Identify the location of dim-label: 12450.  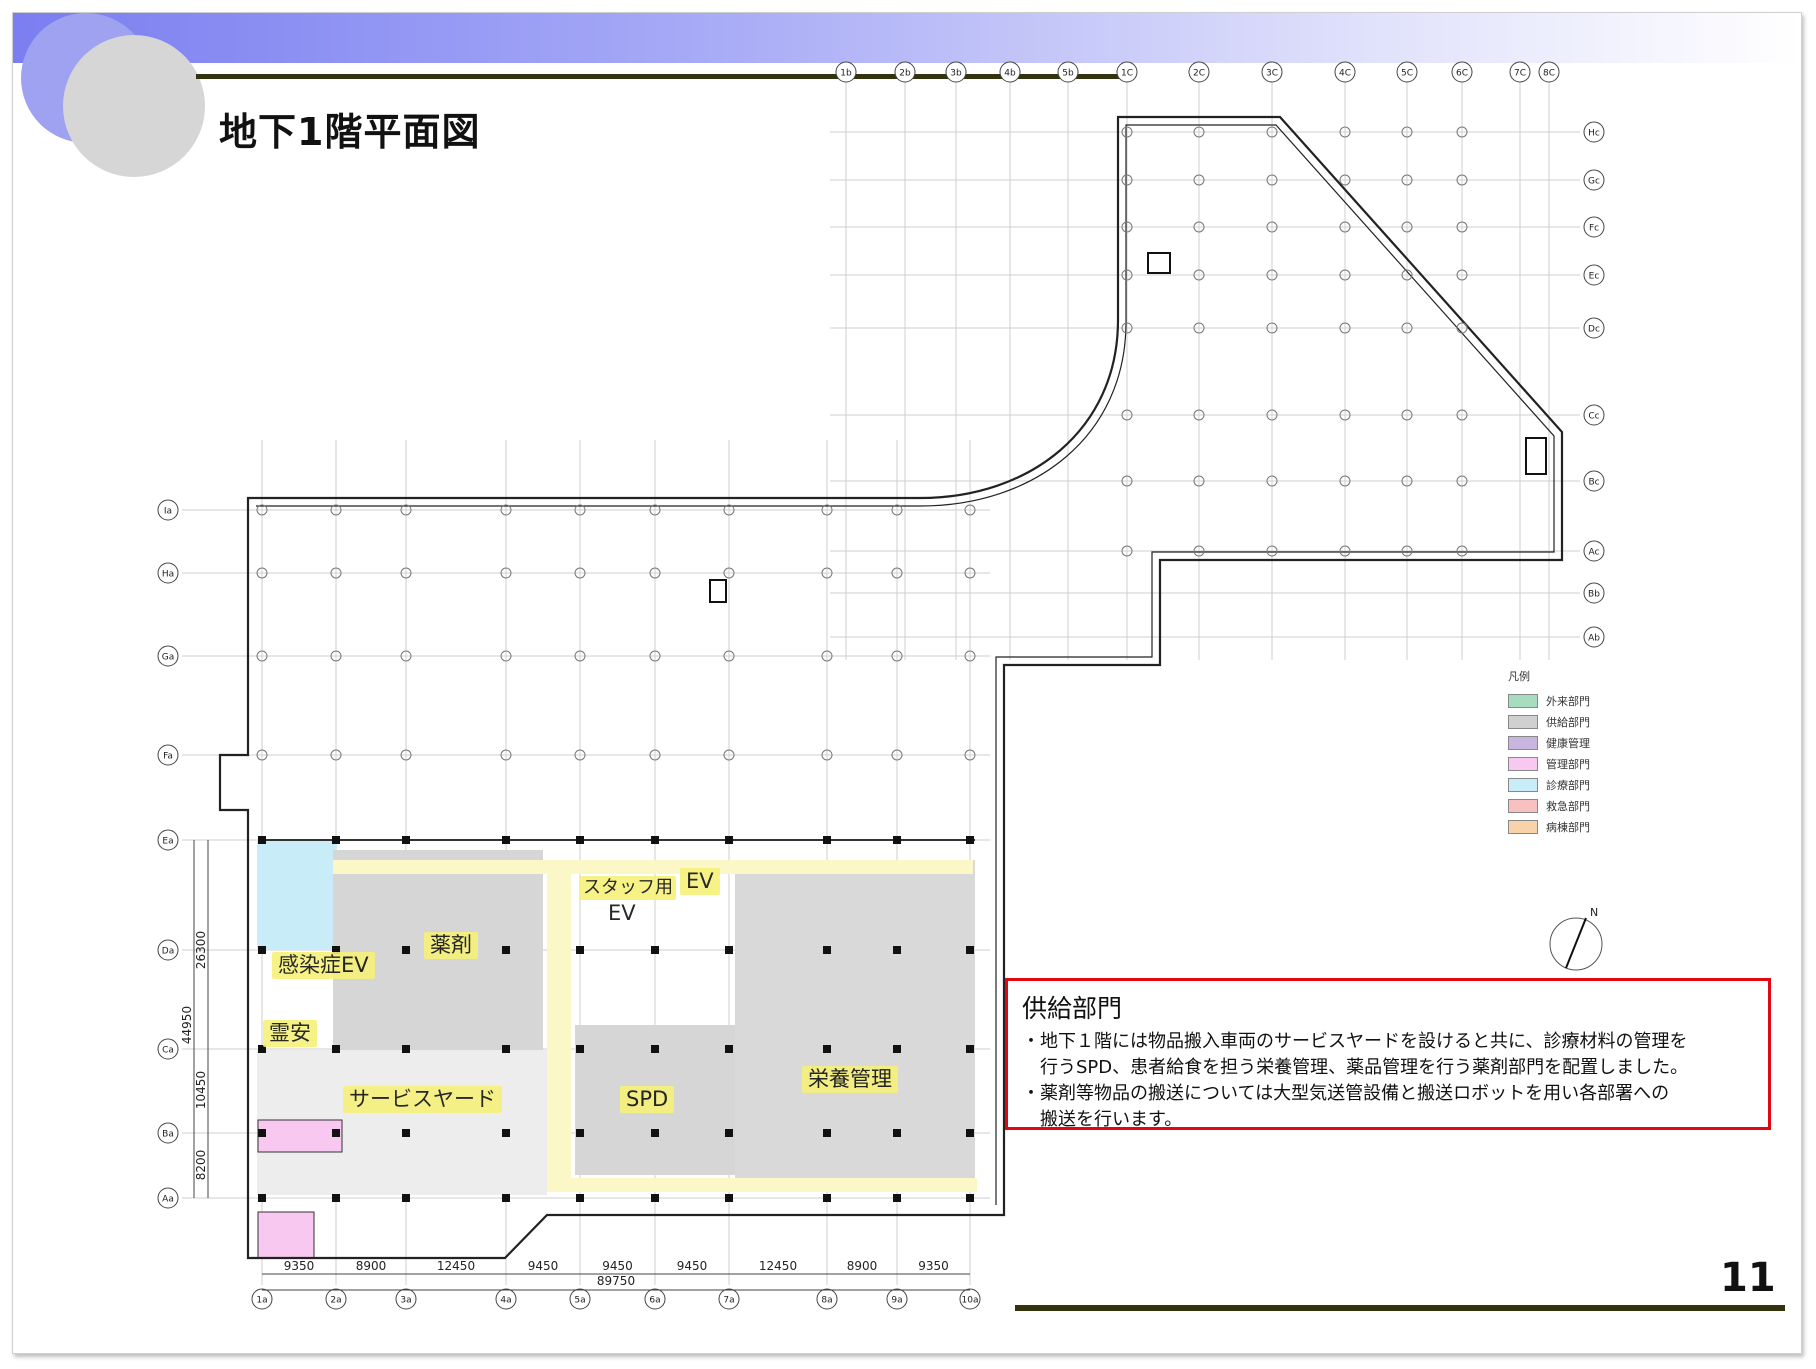
(456, 1266).